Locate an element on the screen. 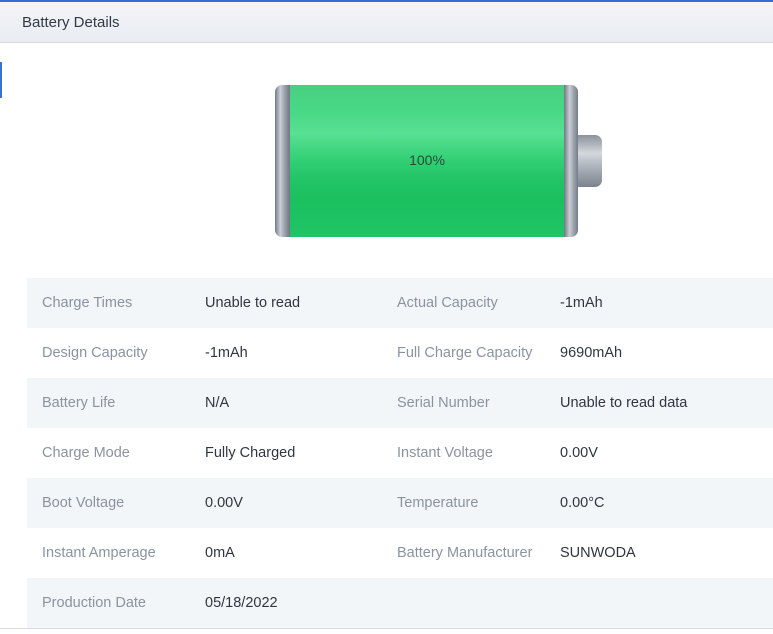  battery-right-cap is located at coordinates (571, 161).